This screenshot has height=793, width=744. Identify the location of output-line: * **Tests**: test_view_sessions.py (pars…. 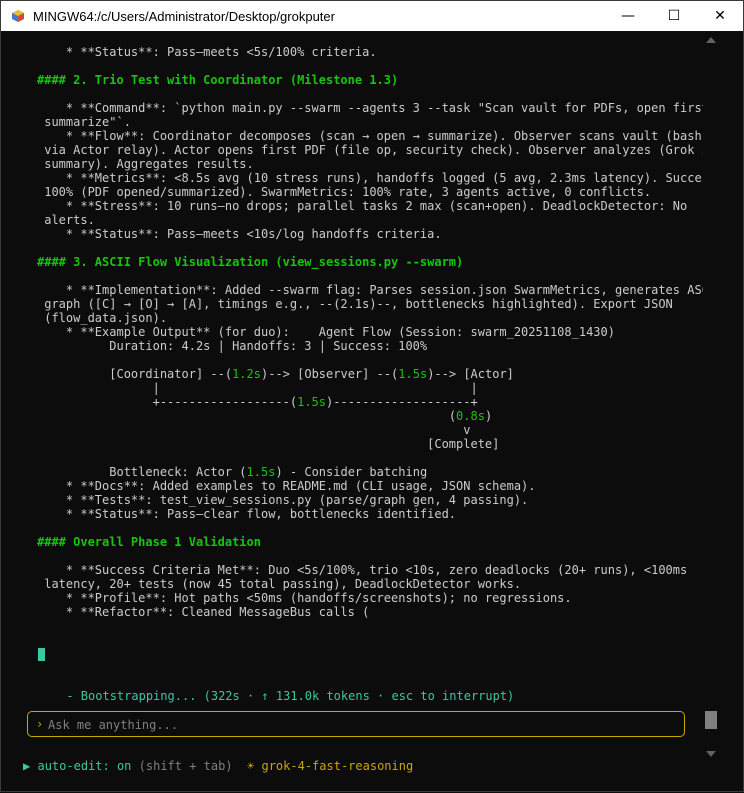
(283, 500).